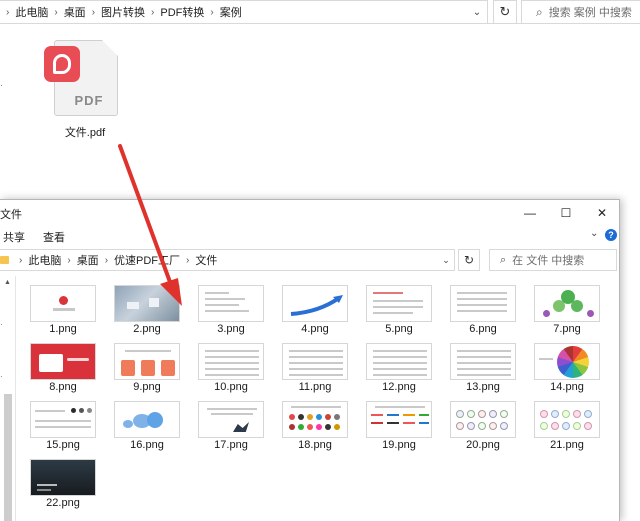 This screenshot has height=521, width=640. I want to click on file-item: 7.png, so click(567, 310).